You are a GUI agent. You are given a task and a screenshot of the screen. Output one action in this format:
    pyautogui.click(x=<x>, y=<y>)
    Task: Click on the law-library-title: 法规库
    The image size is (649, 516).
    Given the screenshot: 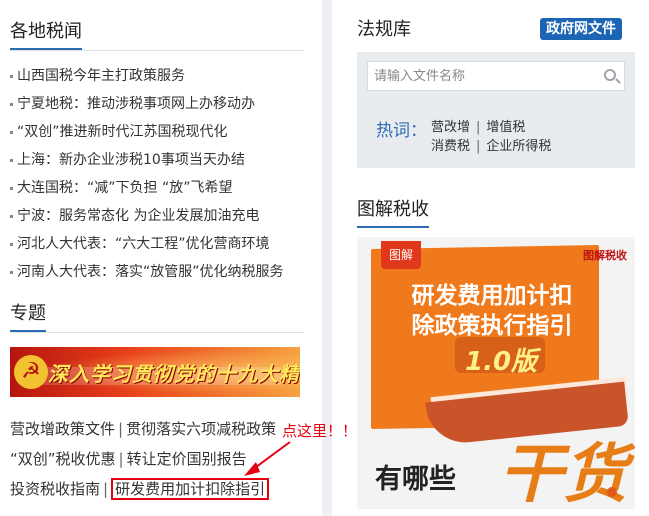 What is the action you would take?
    pyautogui.click(x=384, y=29)
    